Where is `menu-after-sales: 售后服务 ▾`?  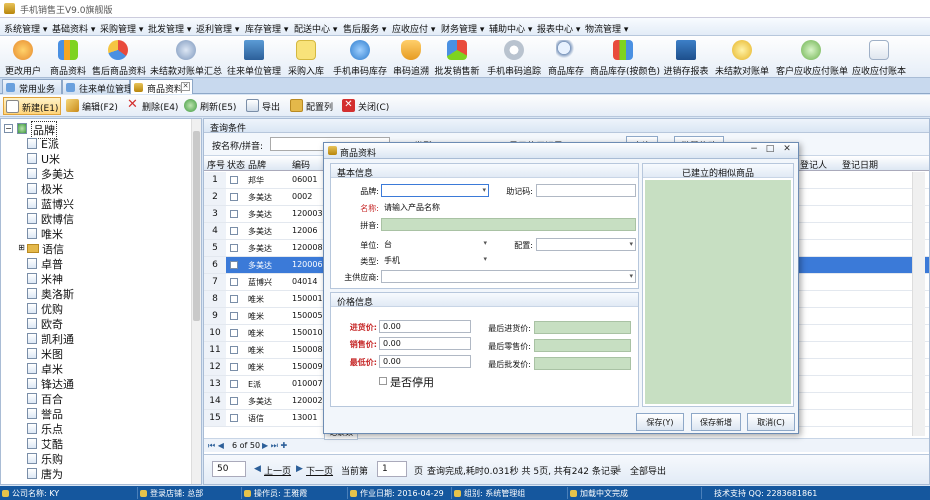
menu-after-sales: 售后服务 ▾ is located at coordinates (364, 28).